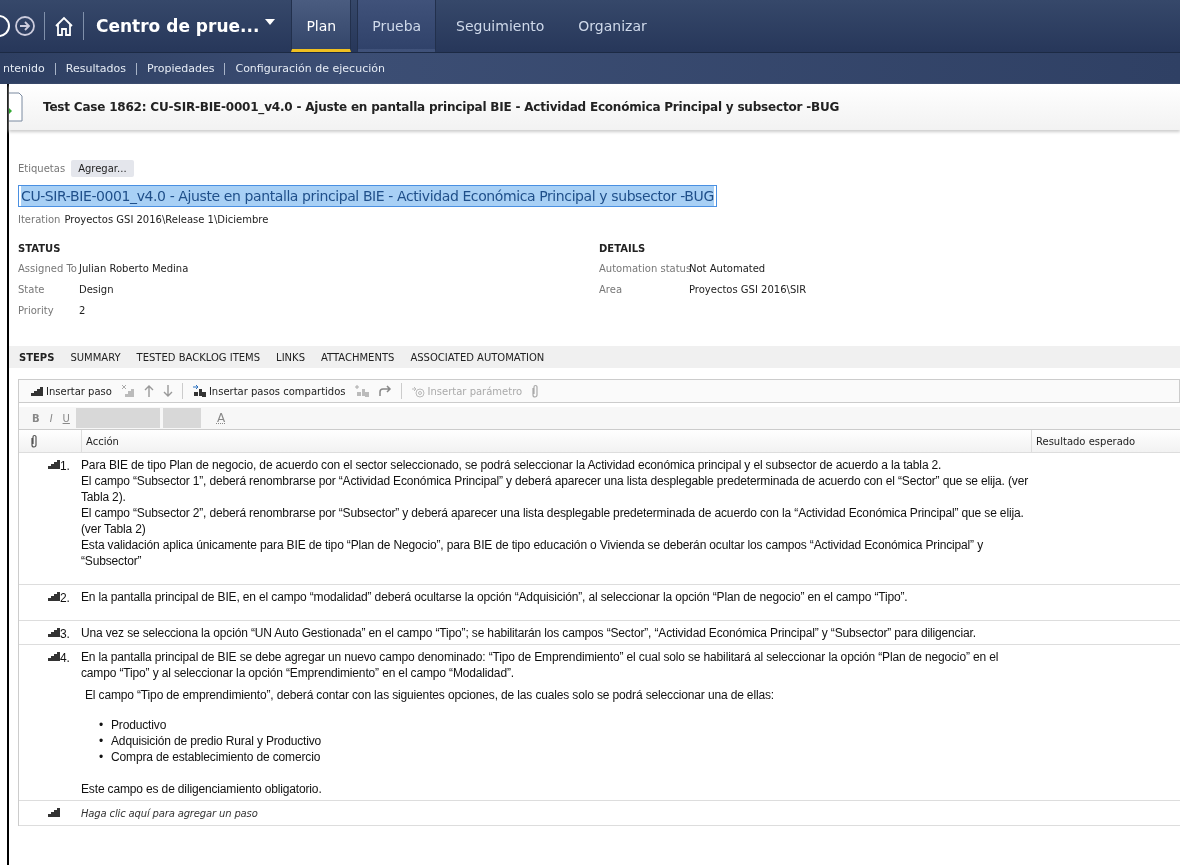  What do you see at coordinates (169, 813) in the screenshot?
I see `add-step-link: Haga clic aquí para agregar un paso` at bounding box center [169, 813].